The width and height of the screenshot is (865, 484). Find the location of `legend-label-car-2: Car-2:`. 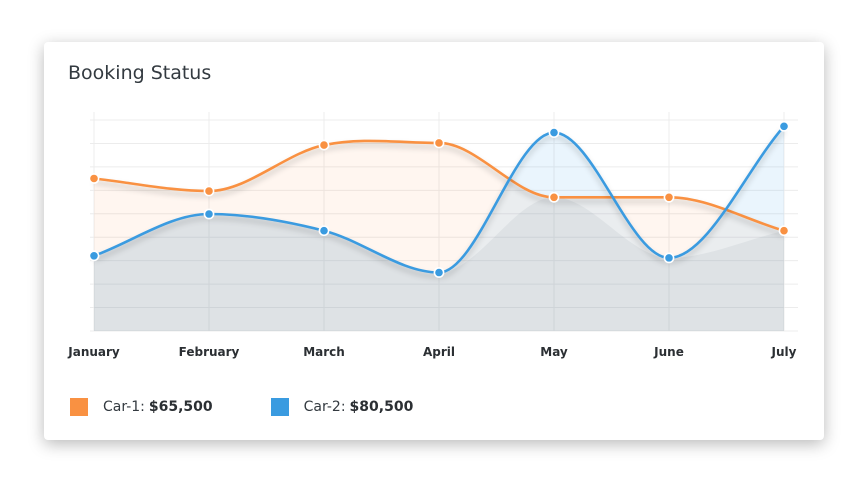

legend-label-car-2: Car-2: is located at coordinates (324, 407).